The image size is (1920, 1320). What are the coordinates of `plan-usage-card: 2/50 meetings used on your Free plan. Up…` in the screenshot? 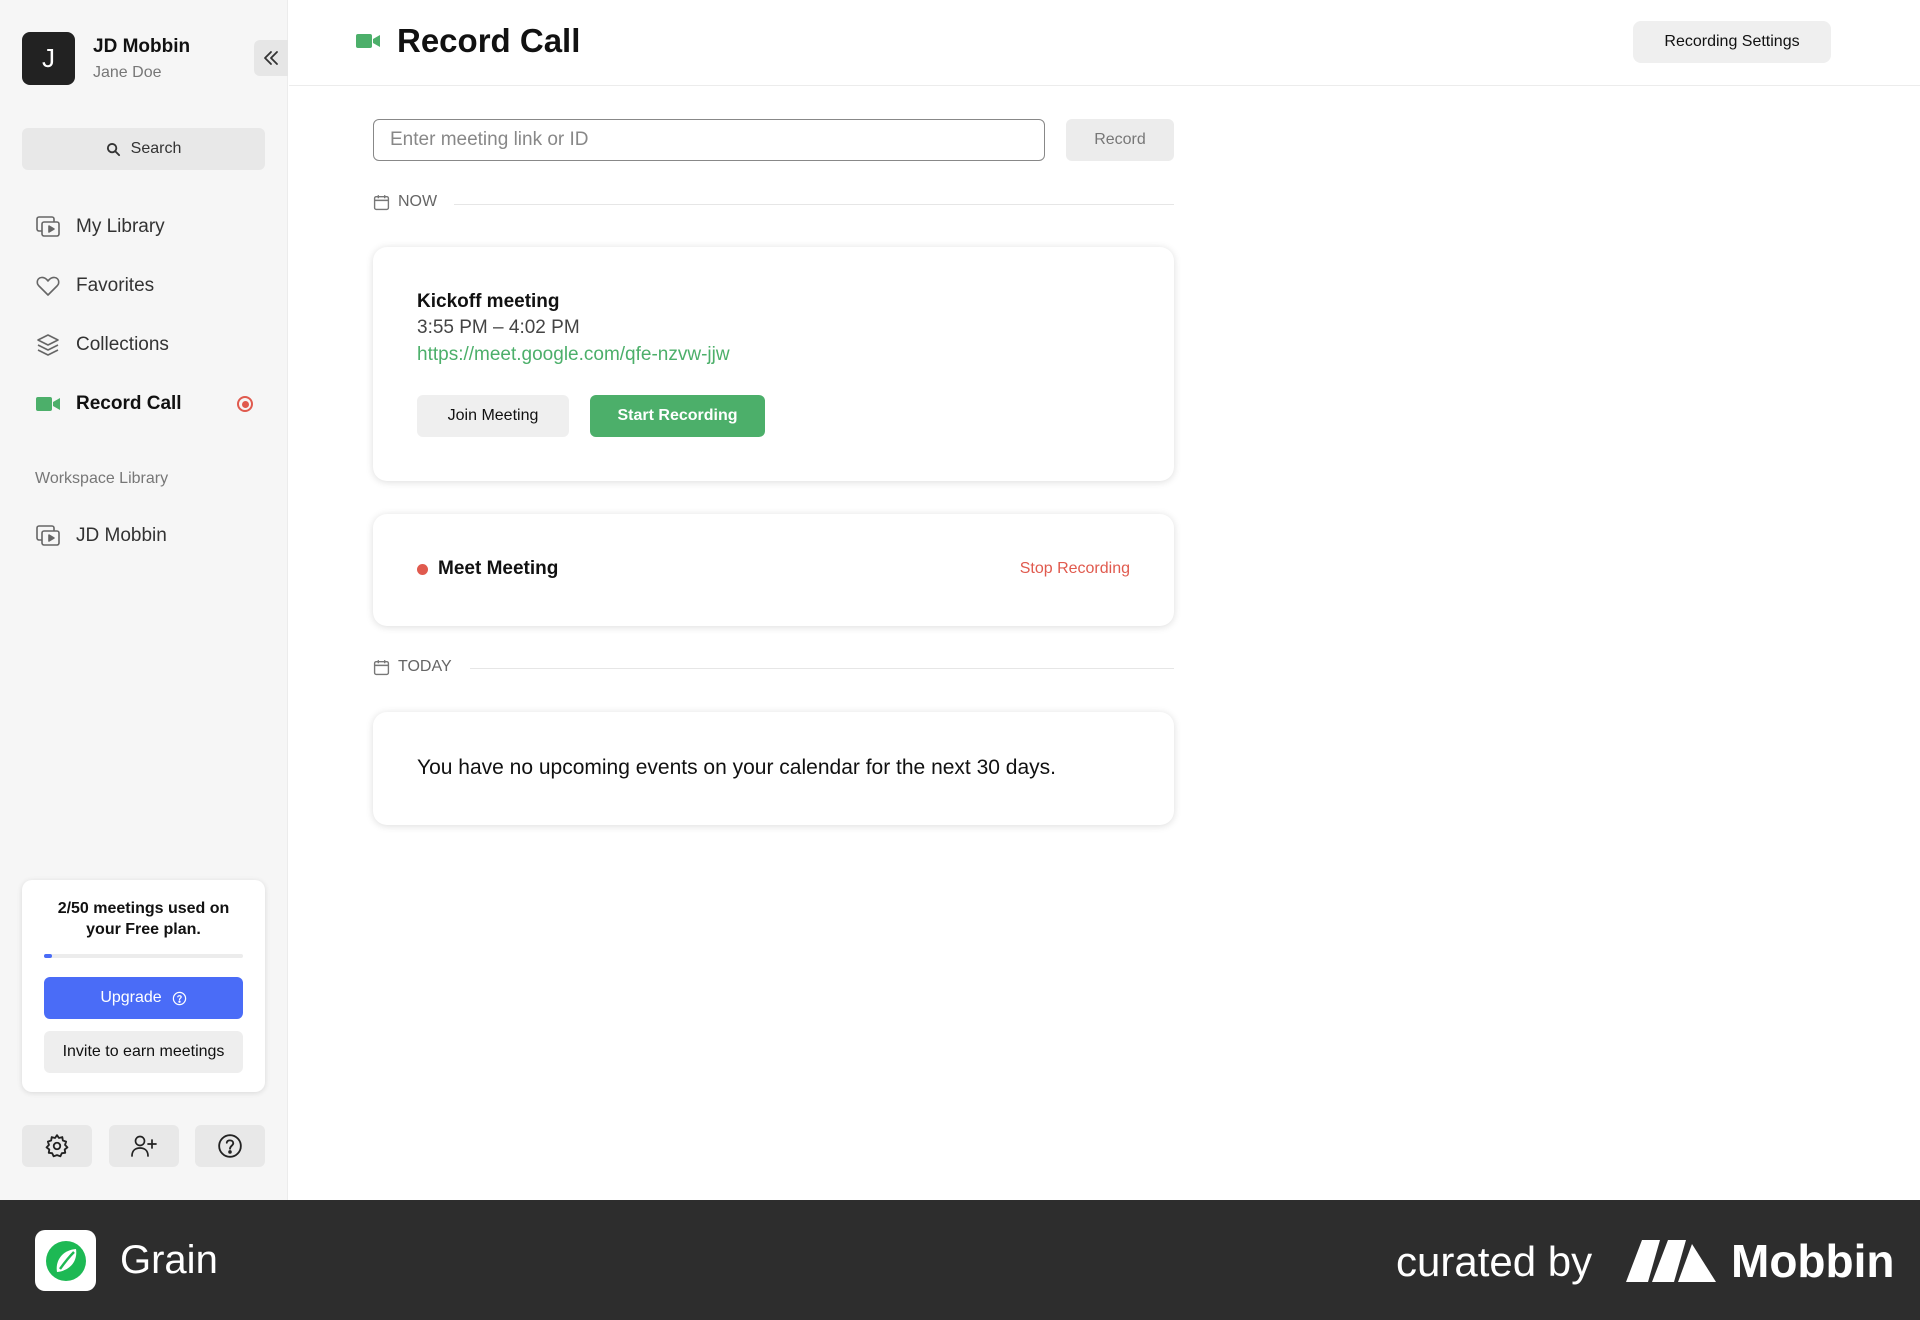 It's located at (143, 986).